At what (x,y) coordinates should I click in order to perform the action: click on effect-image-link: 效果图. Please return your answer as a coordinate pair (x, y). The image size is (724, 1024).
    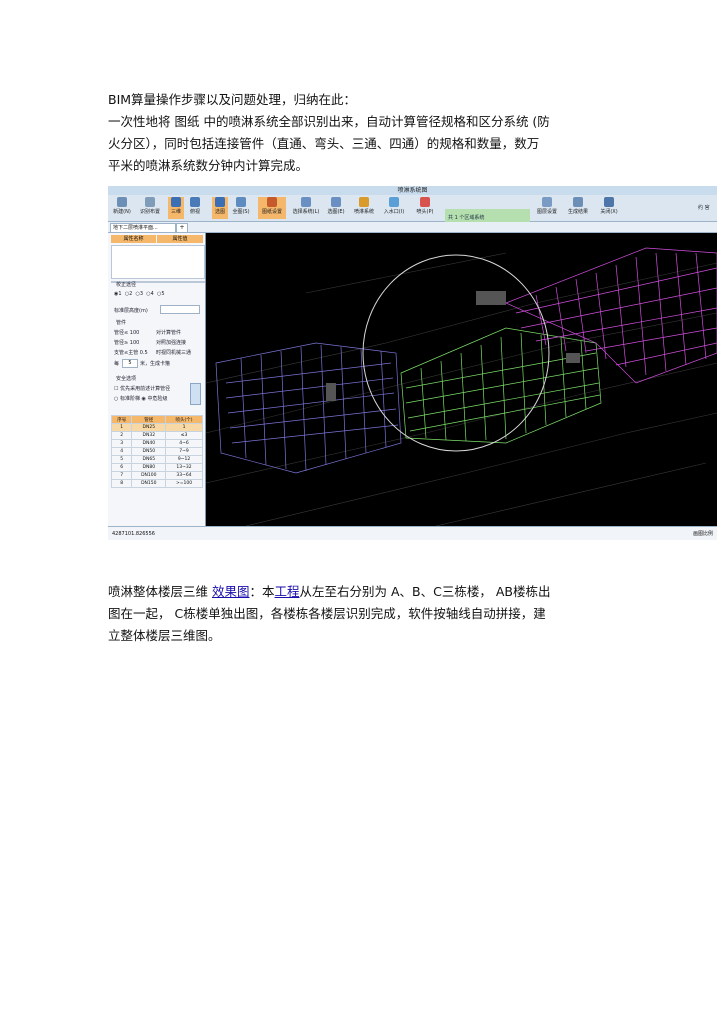
    Looking at the image, I should click on (231, 591).